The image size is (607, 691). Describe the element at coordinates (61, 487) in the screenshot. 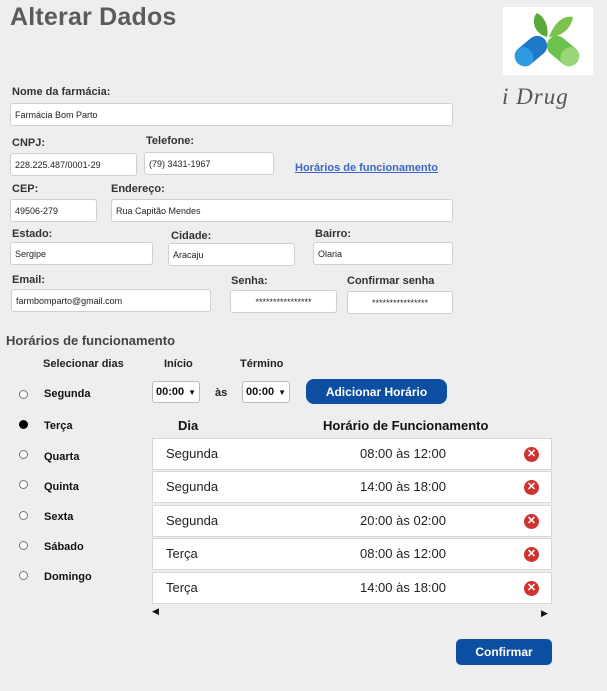

I see `day-label-quinta: Quinta` at that location.